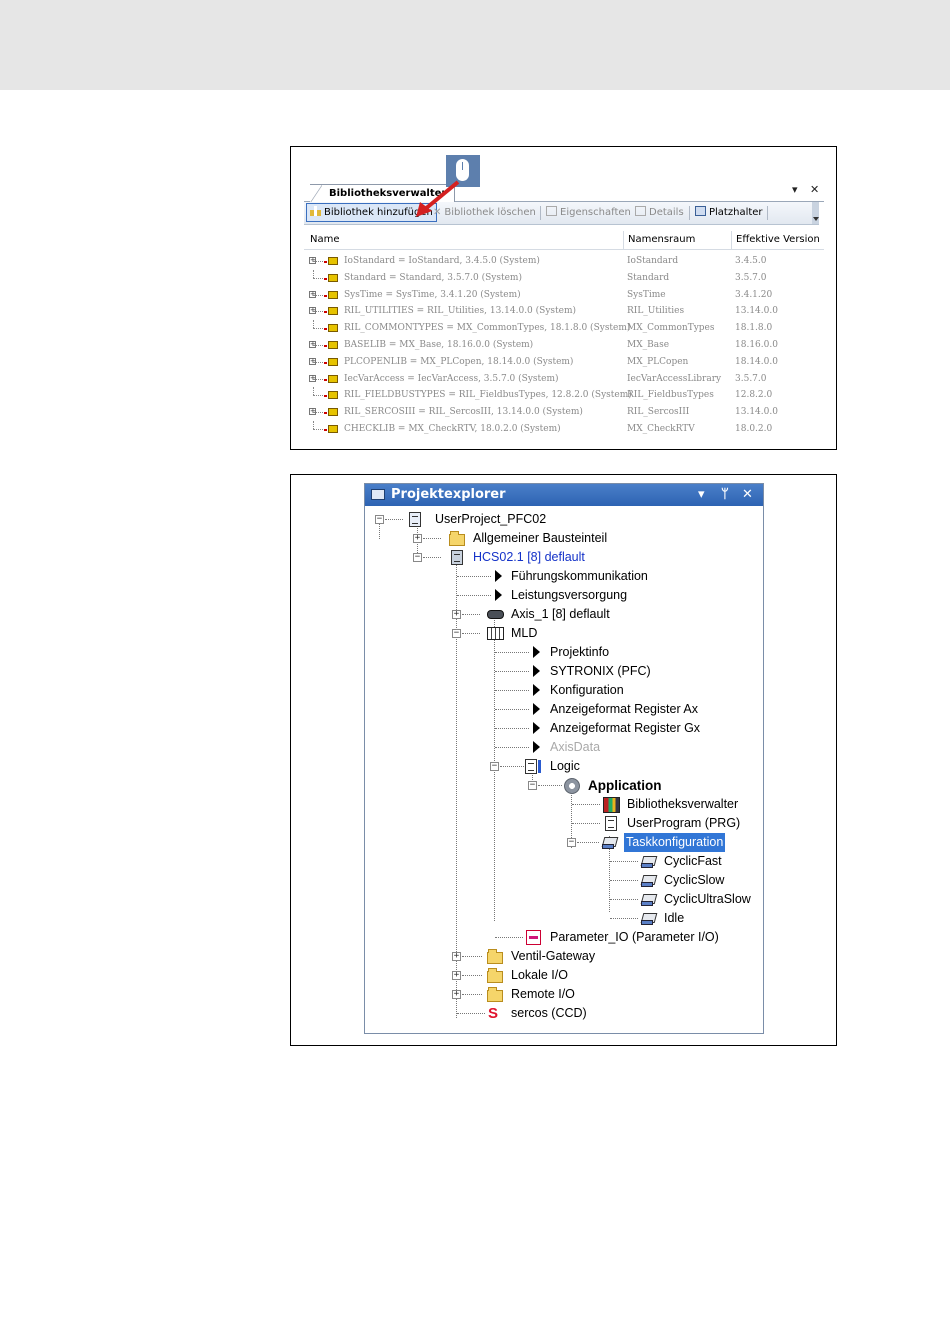 The height and width of the screenshot is (1344, 950). I want to click on column-header-effective-version: Effektive Version, so click(778, 239).